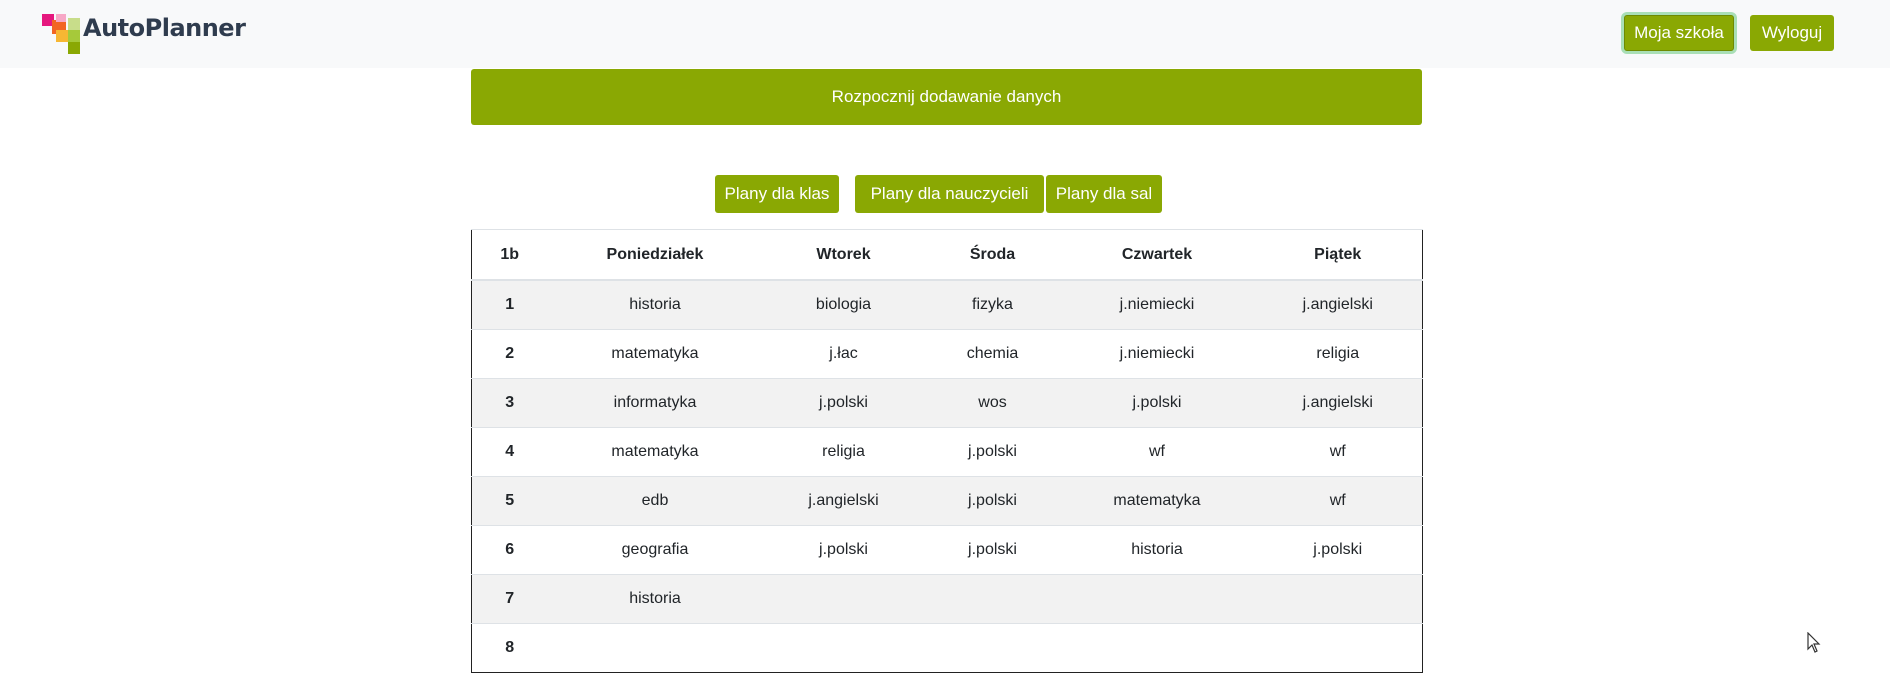  I want to click on my-school-button: Moja szkoła, so click(1679, 33).